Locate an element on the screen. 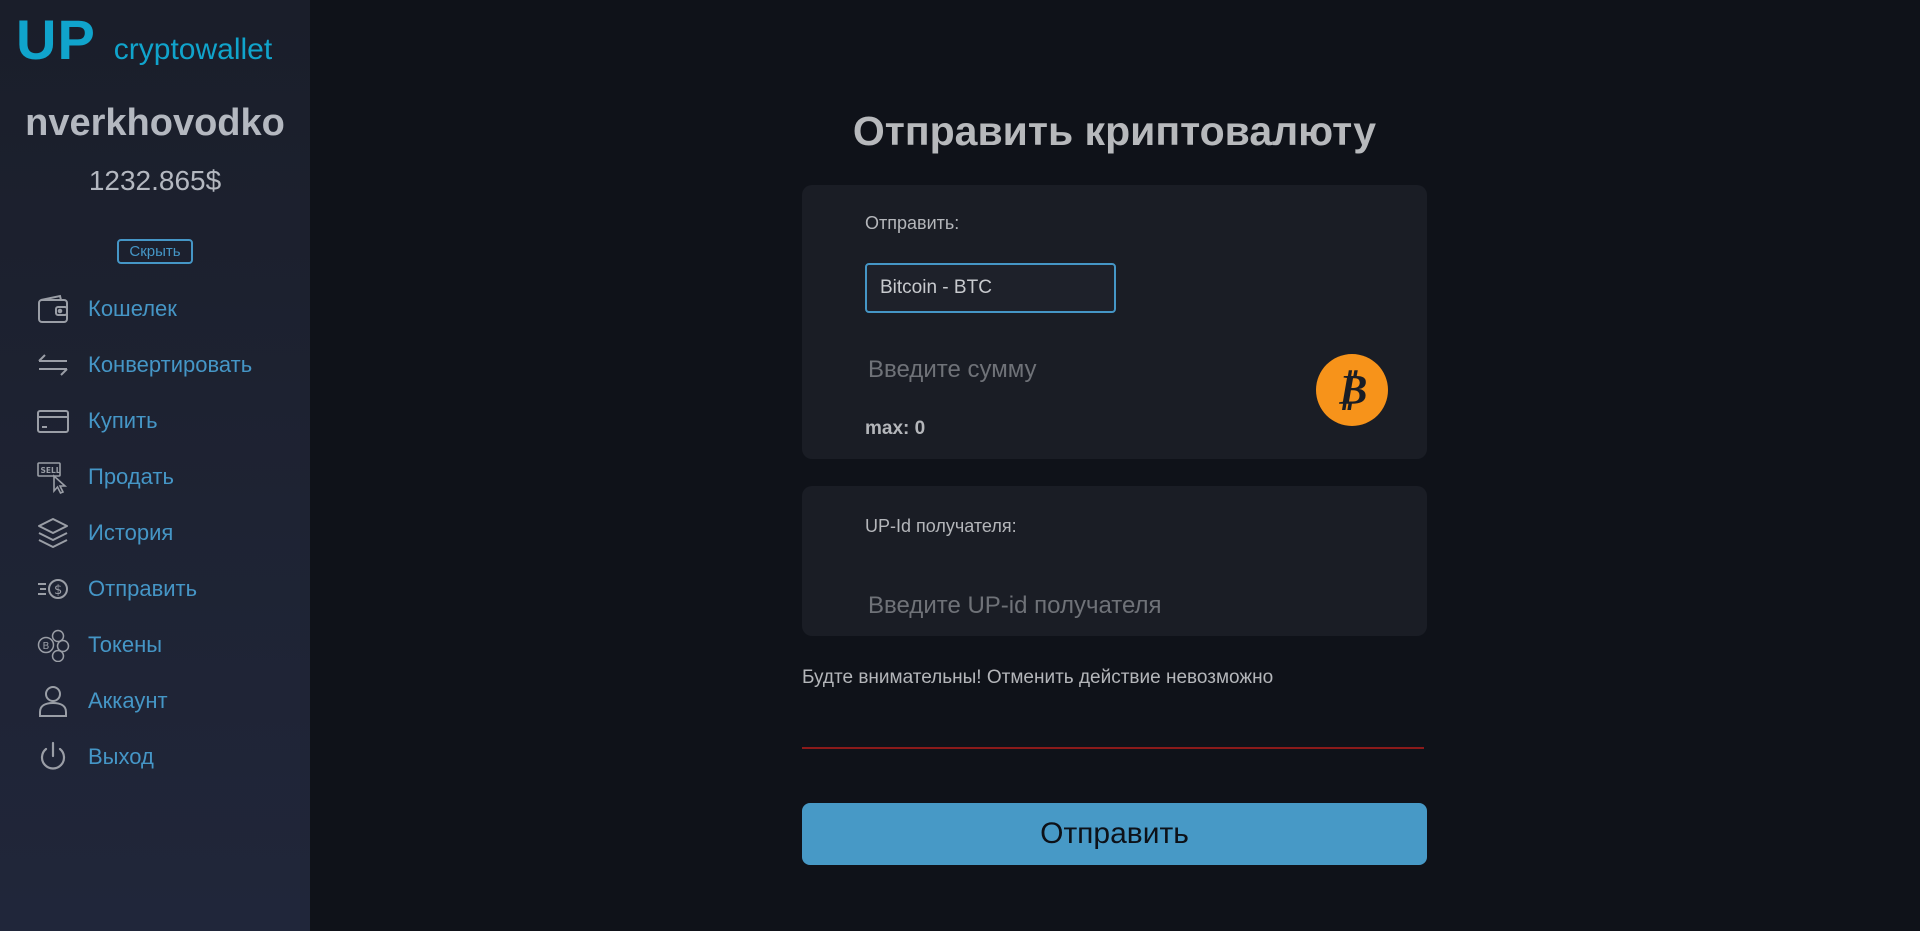 The width and height of the screenshot is (1920, 931). sidebar-item-account: Аккаунт is located at coordinates (155, 701).